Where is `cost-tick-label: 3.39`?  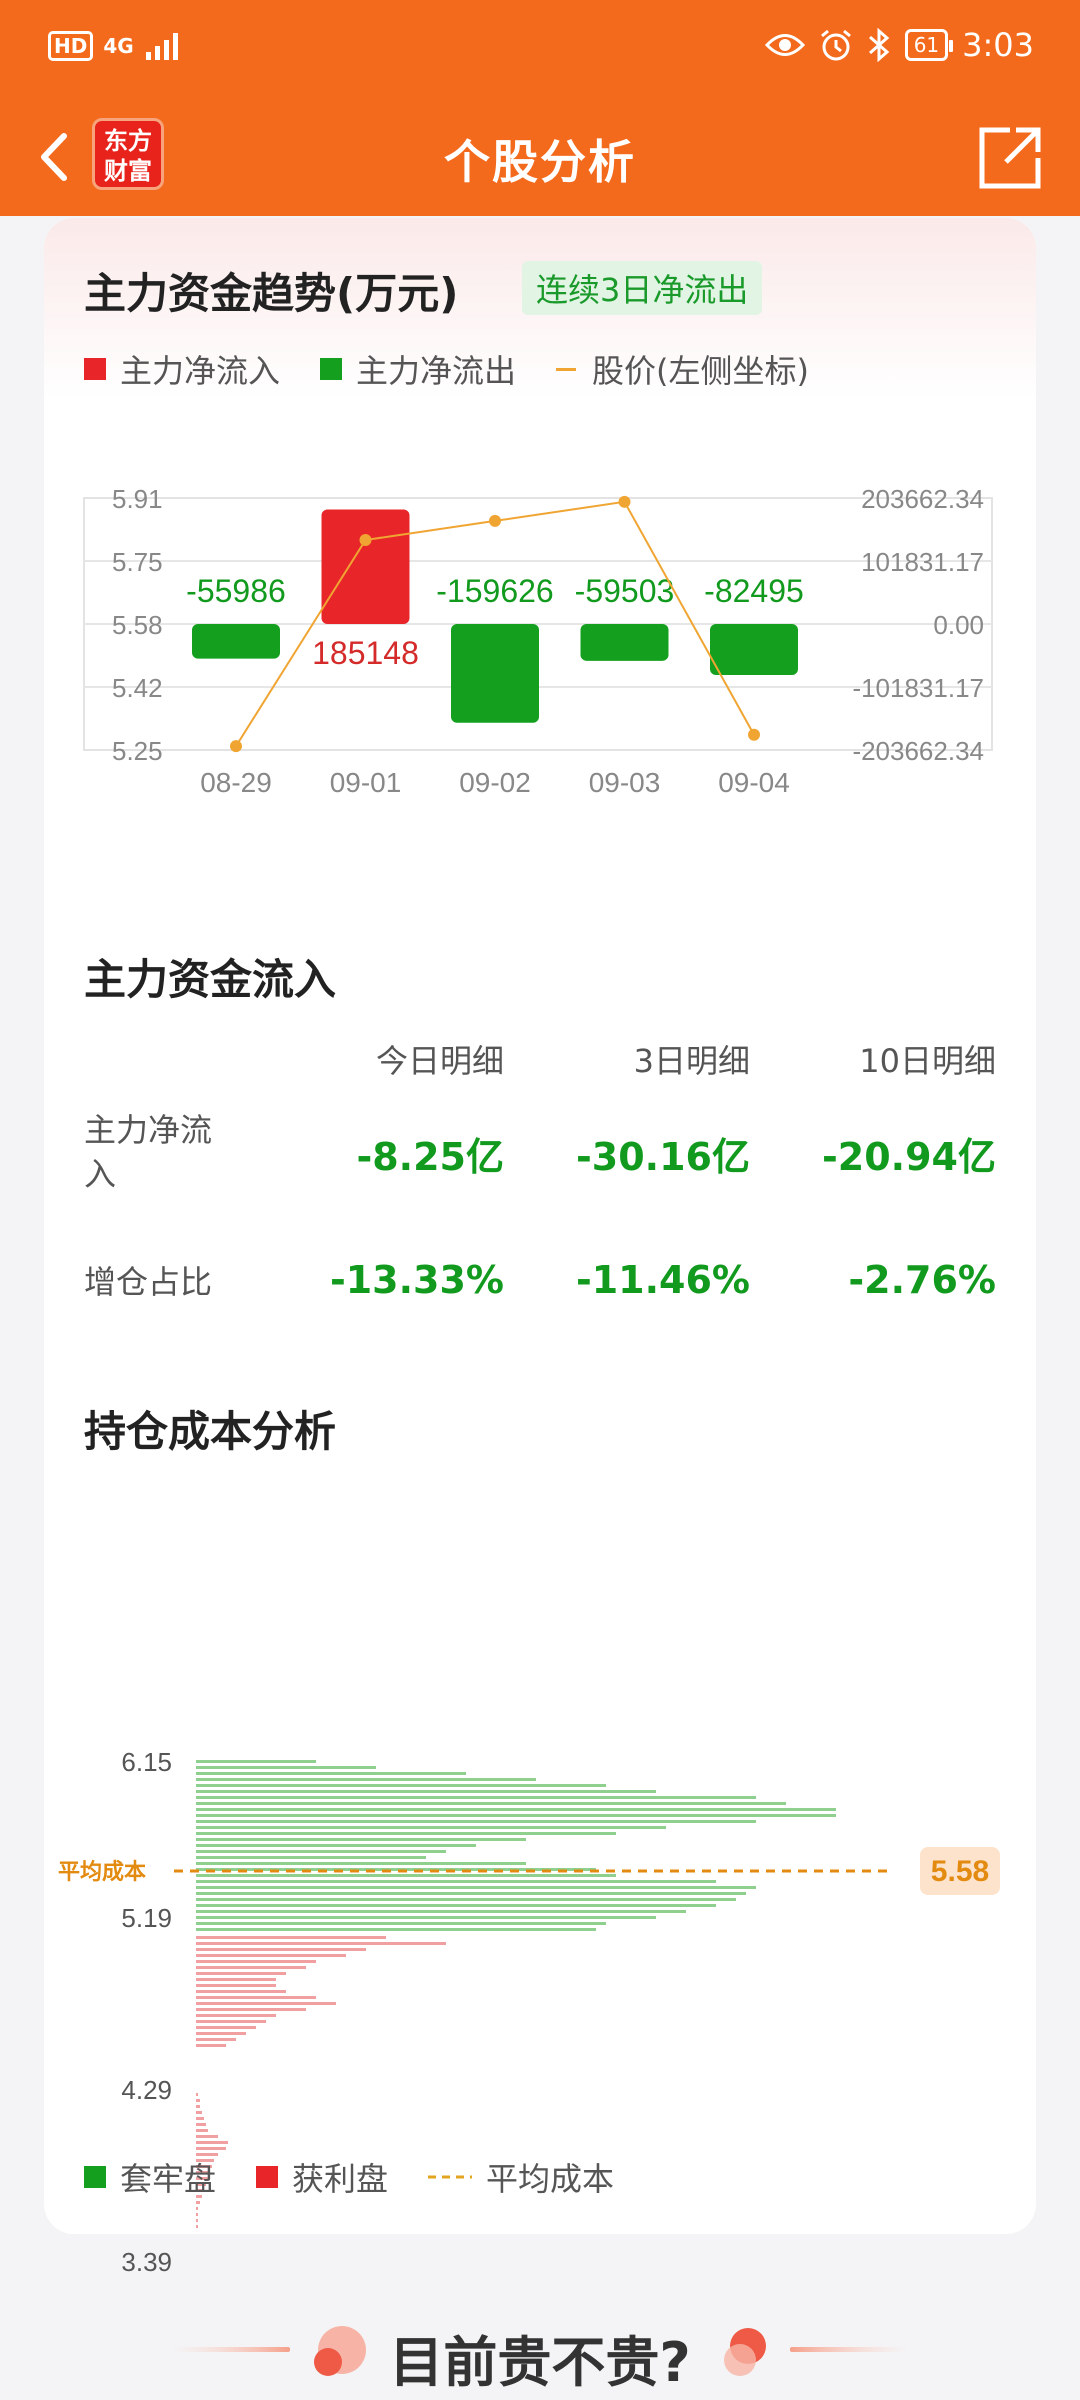 cost-tick-label: 3.39 is located at coordinates (146, 2262).